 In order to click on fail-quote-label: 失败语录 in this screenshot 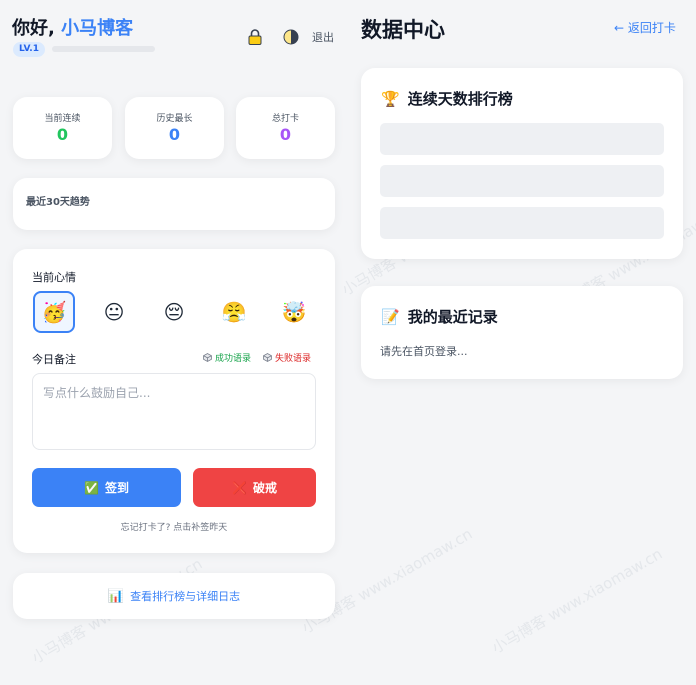, I will do `click(293, 359)`.